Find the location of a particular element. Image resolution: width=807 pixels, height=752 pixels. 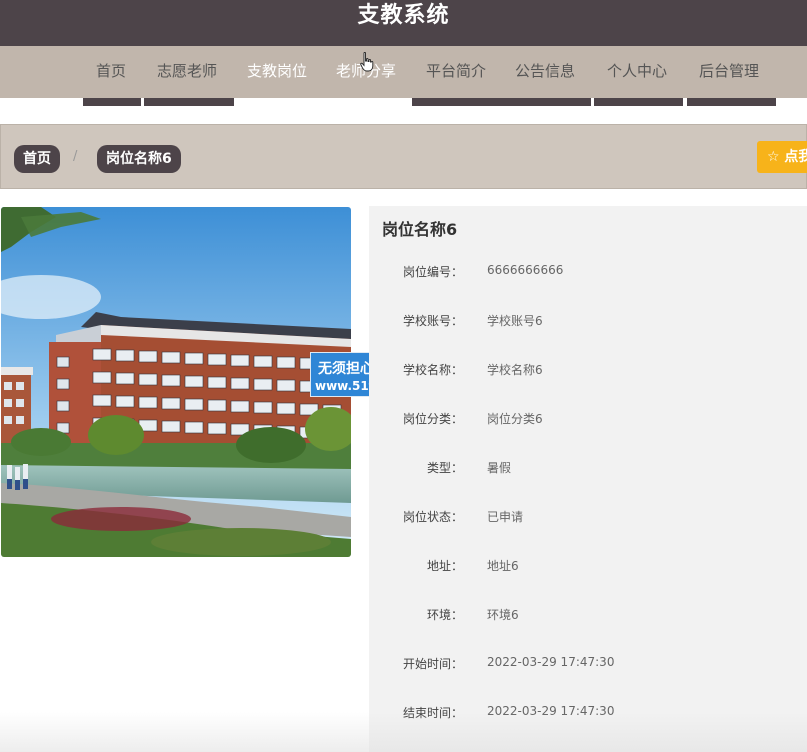

field-label: 地址： is located at coordinates (444, 566).